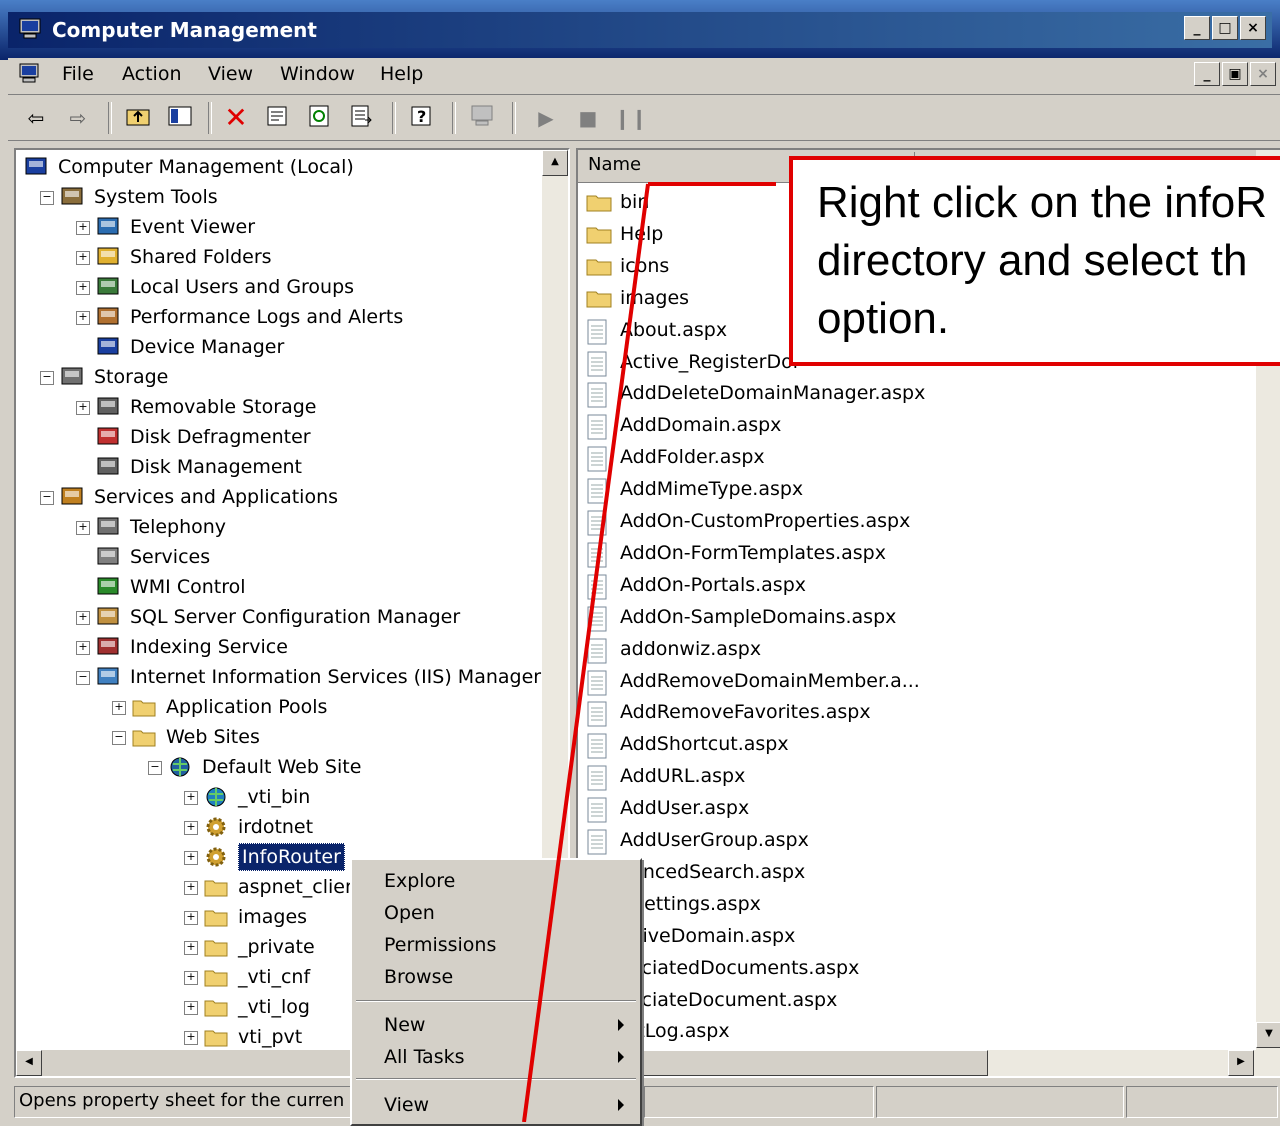 Image resolution: width=1280 pixels, height=1126 pixels. I want to click on tree-item: + Local Users and Groups, so click(276, 287).